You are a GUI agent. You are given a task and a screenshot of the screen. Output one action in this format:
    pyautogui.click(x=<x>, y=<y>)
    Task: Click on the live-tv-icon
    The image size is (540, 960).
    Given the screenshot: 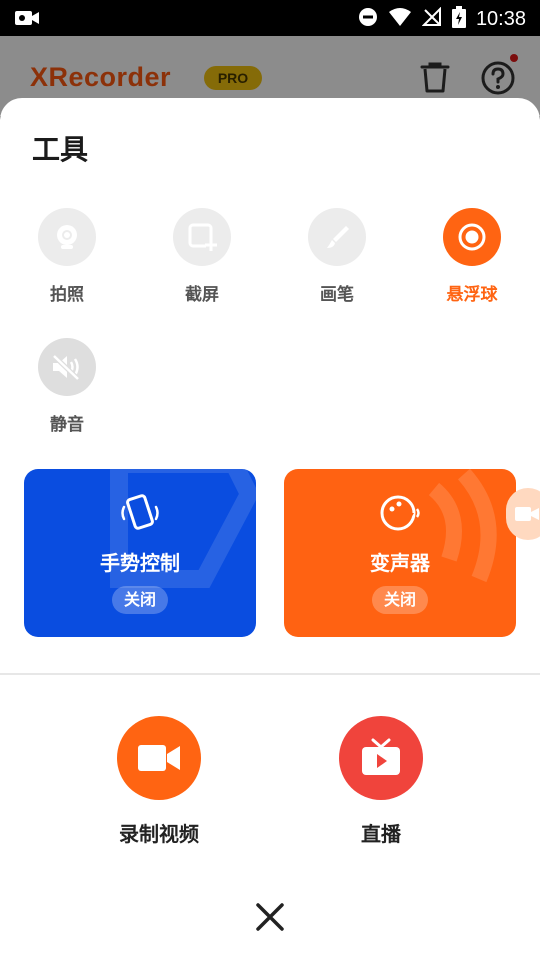 What is the action you would take?
    pyautogui.click(x=381, y=758)
    